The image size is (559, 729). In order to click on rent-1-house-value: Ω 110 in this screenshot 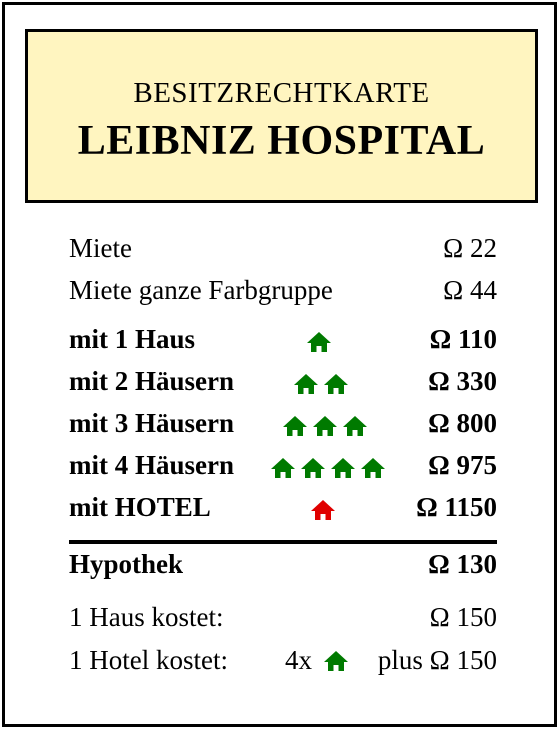, I will do `click(463, 339)`.